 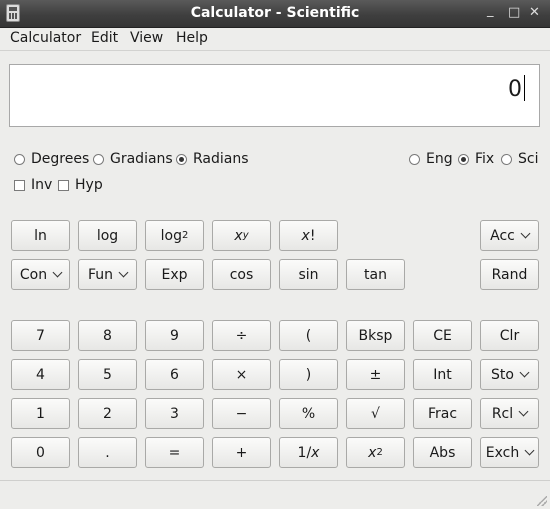 I want to click on digit-9-button: 9, so click(x=174, y=335).